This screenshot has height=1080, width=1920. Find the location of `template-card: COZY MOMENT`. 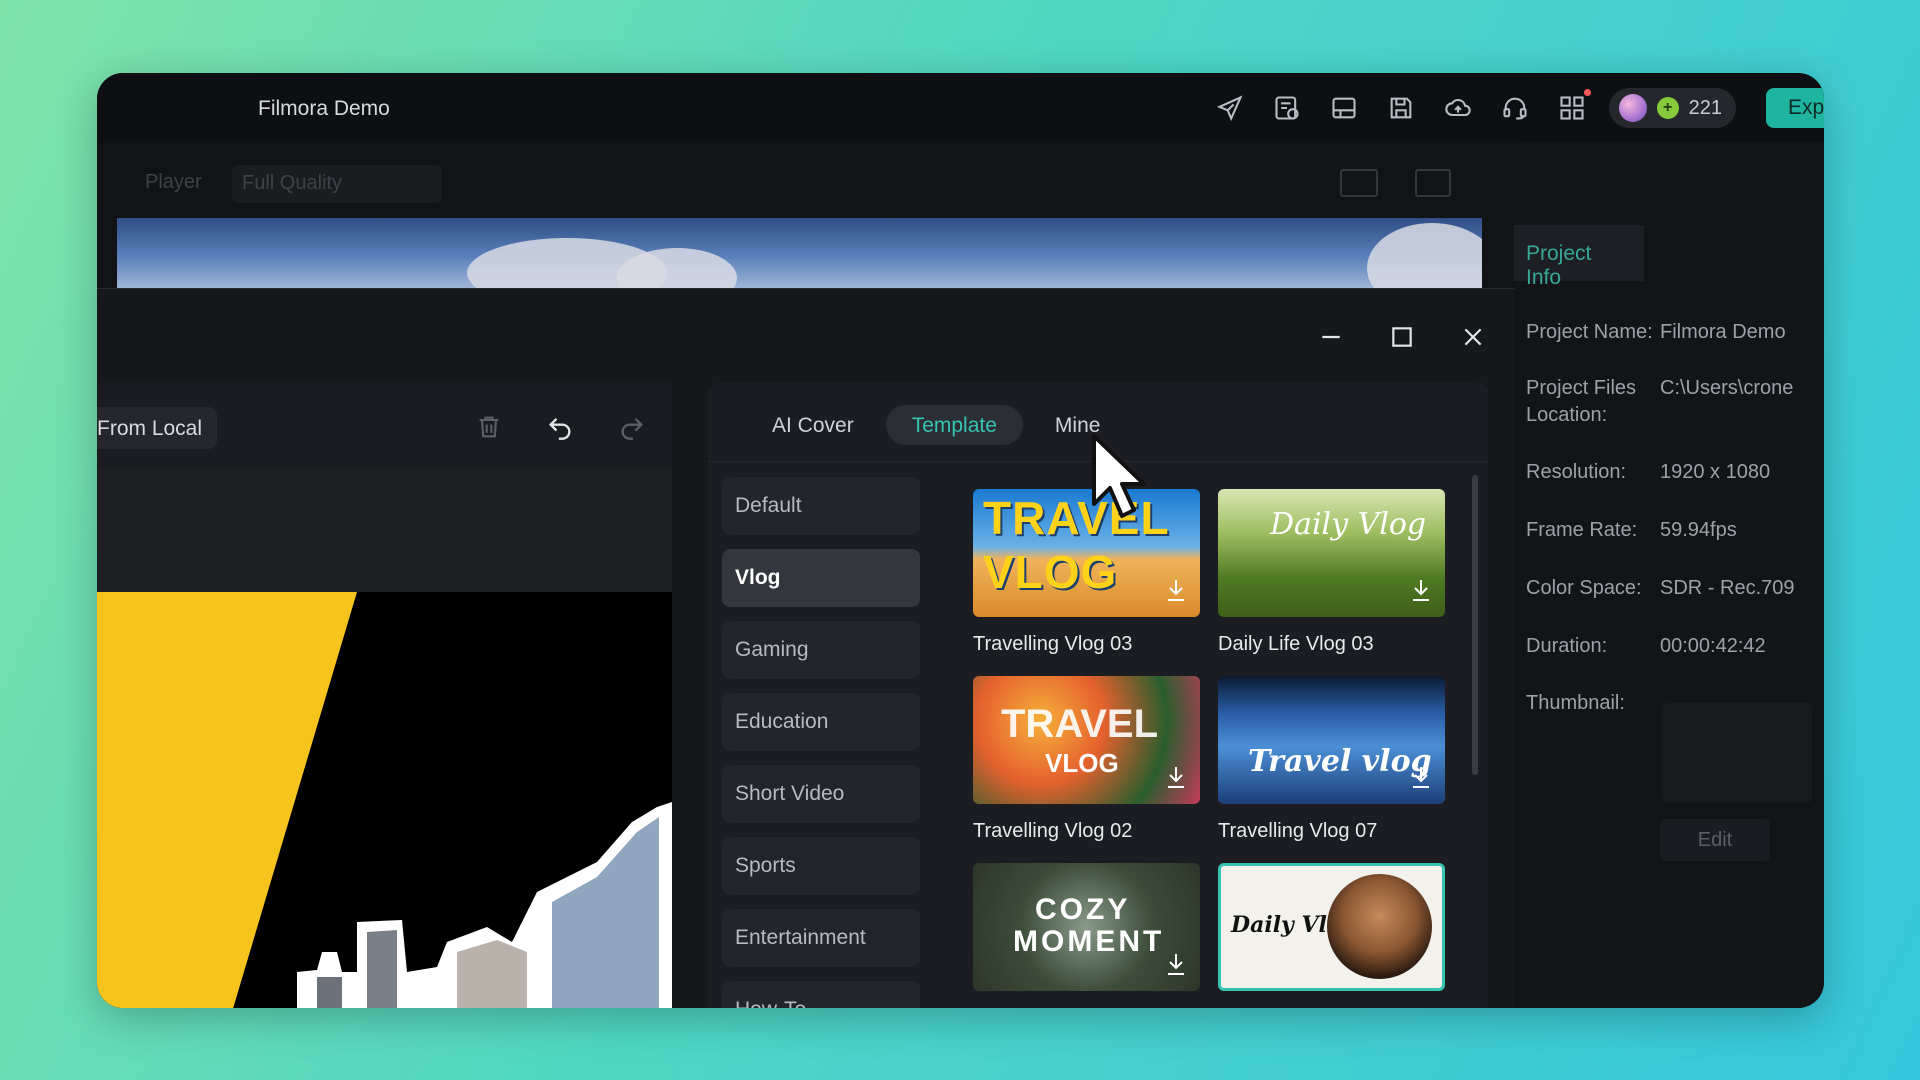

template-card: COZY MOMENT is located at coordinates (1086, 927).